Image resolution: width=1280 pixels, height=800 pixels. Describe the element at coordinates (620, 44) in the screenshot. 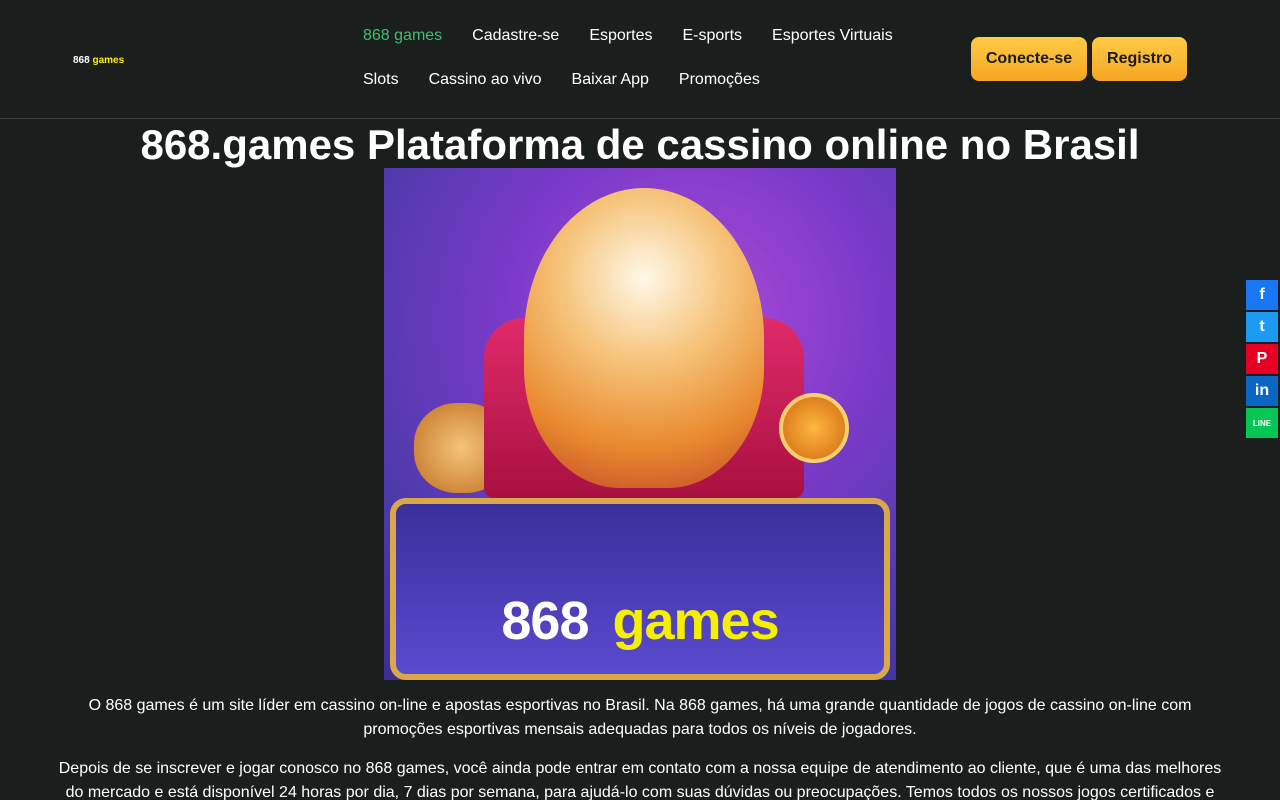

I see `nav-item-sports: Esportes` at that location.